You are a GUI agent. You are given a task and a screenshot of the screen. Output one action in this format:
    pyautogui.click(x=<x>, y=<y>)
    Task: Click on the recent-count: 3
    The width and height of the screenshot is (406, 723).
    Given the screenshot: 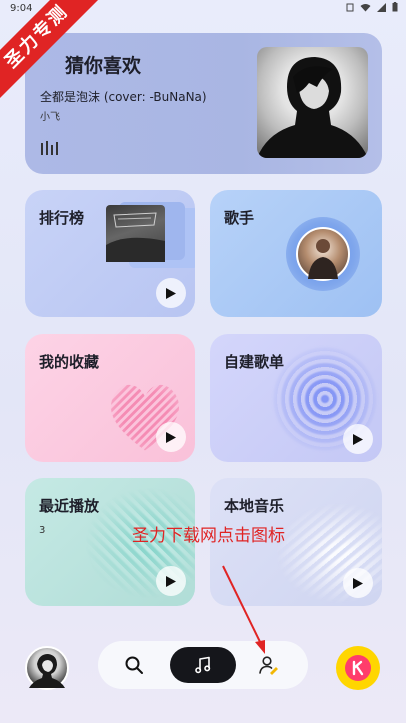 What is the action you would take?
    pyautogui.click(x=42, y=530)
    